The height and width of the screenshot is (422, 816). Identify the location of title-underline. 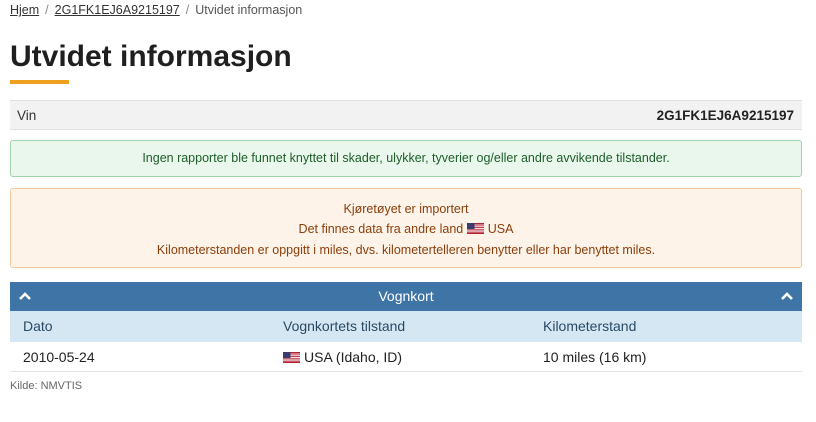
(39, 82).